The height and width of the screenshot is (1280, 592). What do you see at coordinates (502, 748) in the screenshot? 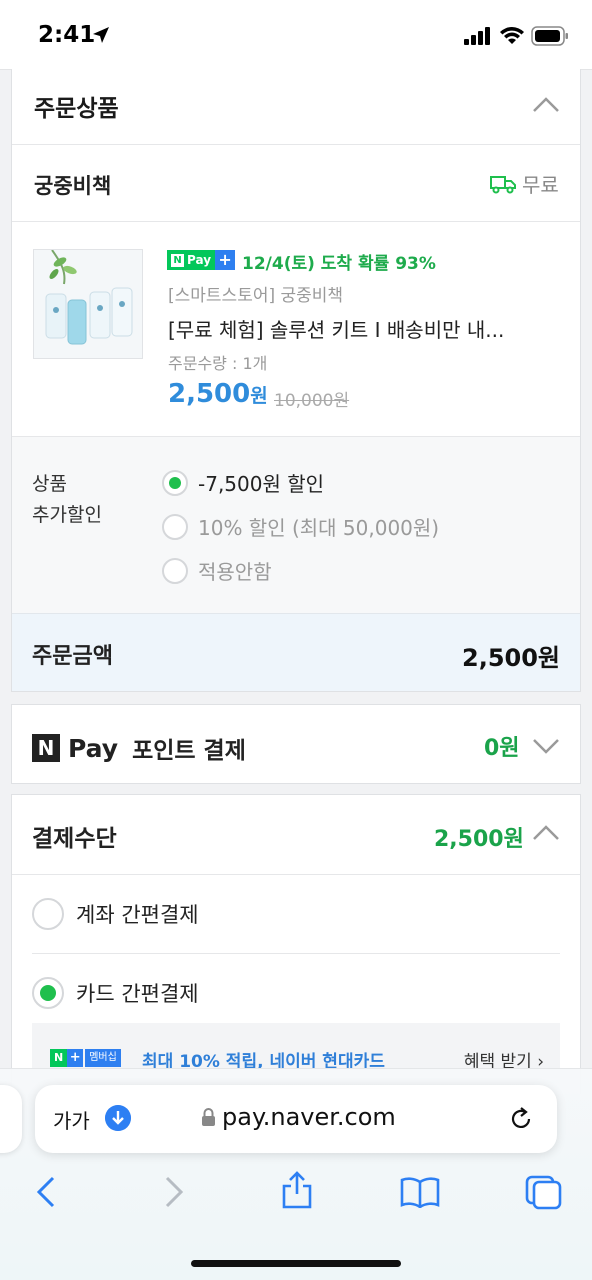
I see `point-value: 0원` at bounding box center [502, 748].